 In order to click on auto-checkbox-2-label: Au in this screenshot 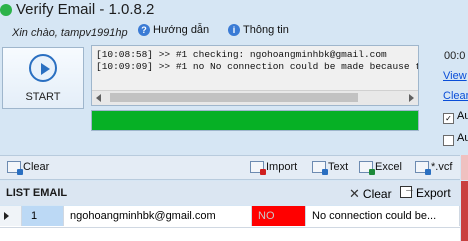, I will do `click(462, 138)`.